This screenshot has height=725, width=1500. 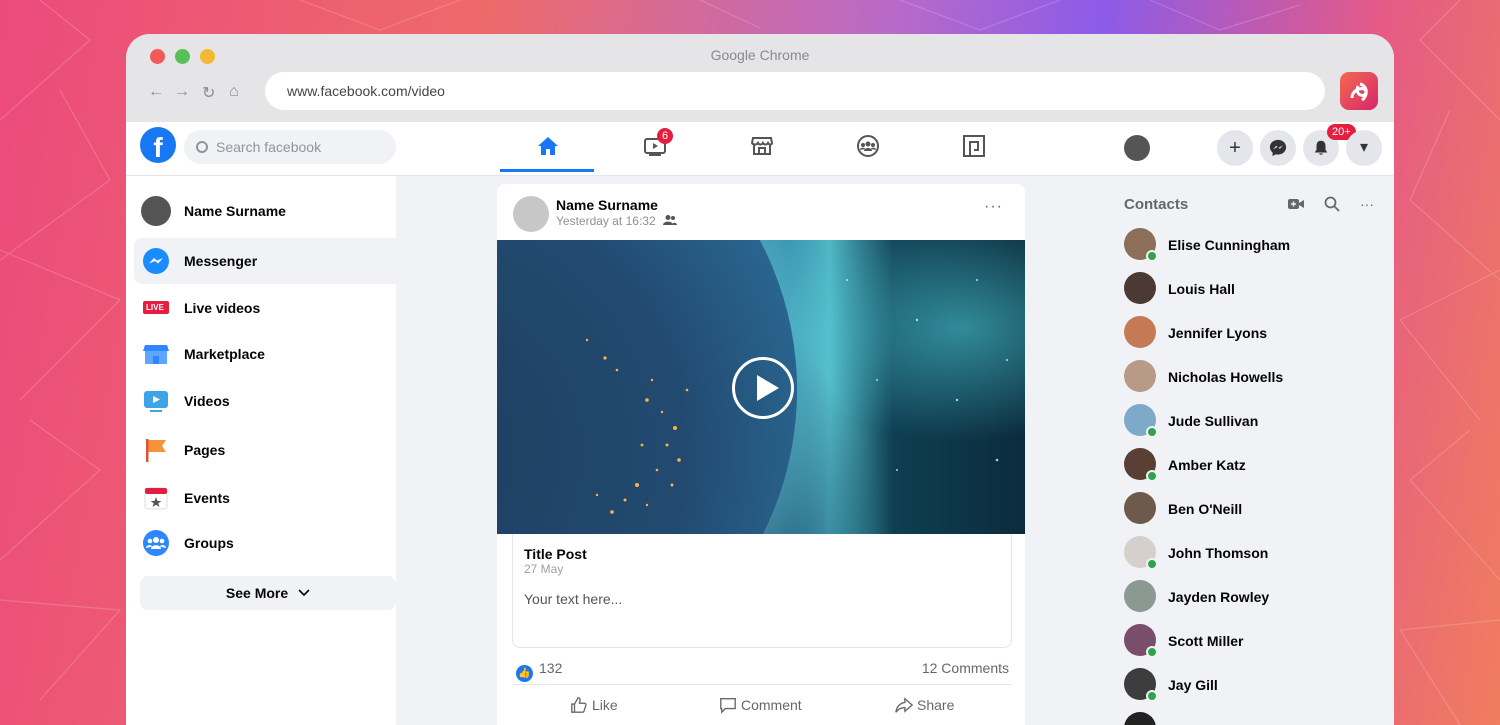 I want to click on contact-item: Jennifer Lyons, so click(x=1254, y=332).